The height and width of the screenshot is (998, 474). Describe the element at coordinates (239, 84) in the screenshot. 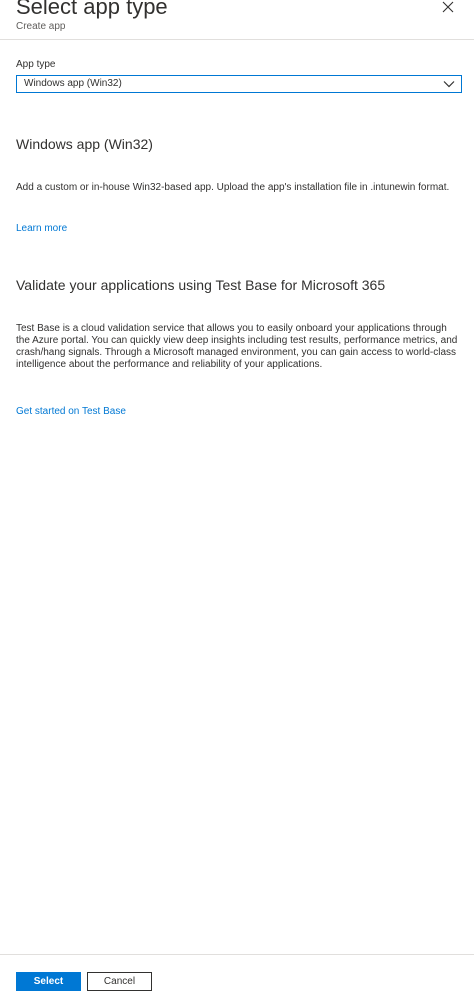

I see `app-type-dropdown: Windows app (Win32)` at that location.